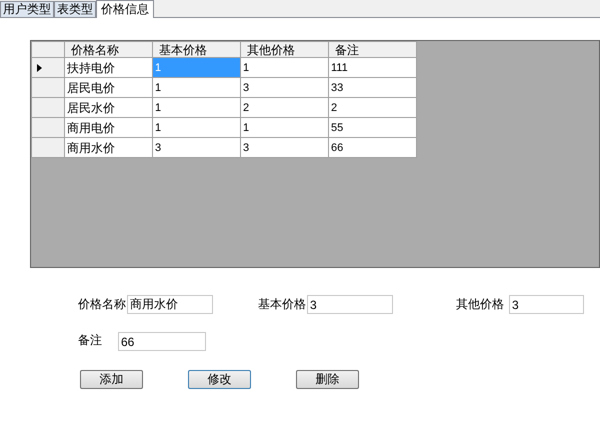  Describe the element at coordinates (75, 9) in the screenshot. I see `tab: 表类型` at that location.